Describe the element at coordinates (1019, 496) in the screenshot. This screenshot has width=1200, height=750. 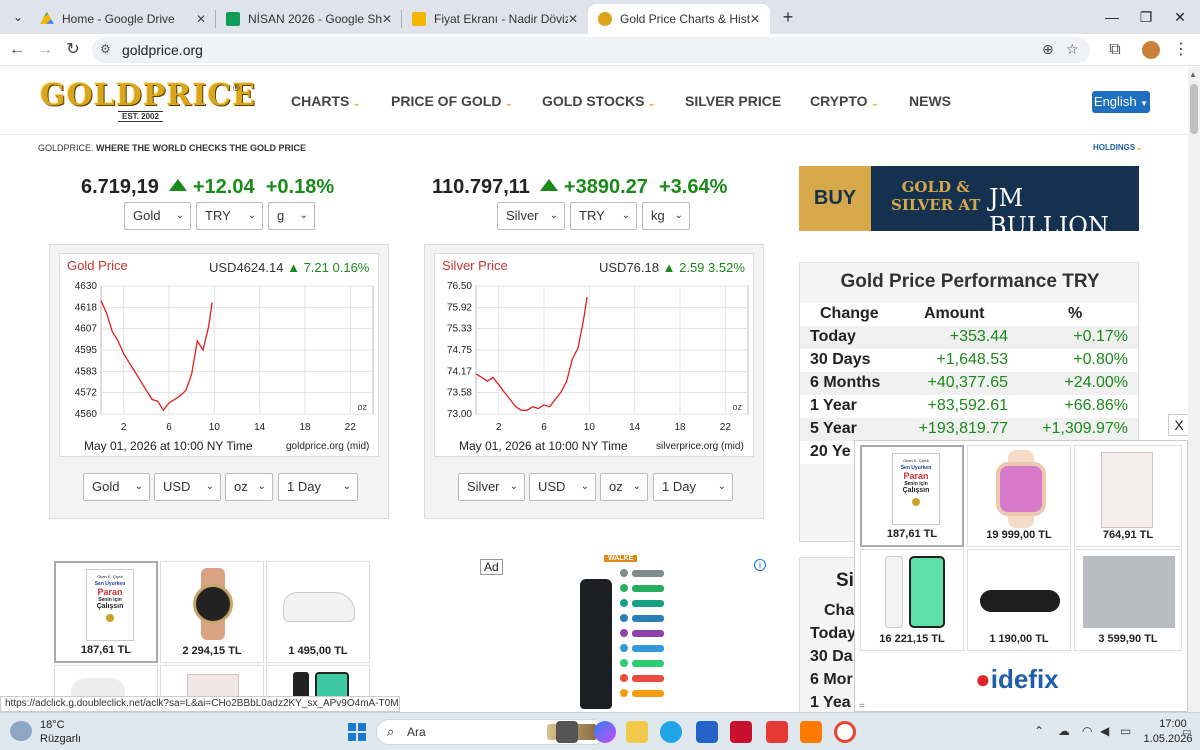
I see `popup-product-smartwatch: 19 999,00 TL` at that location.